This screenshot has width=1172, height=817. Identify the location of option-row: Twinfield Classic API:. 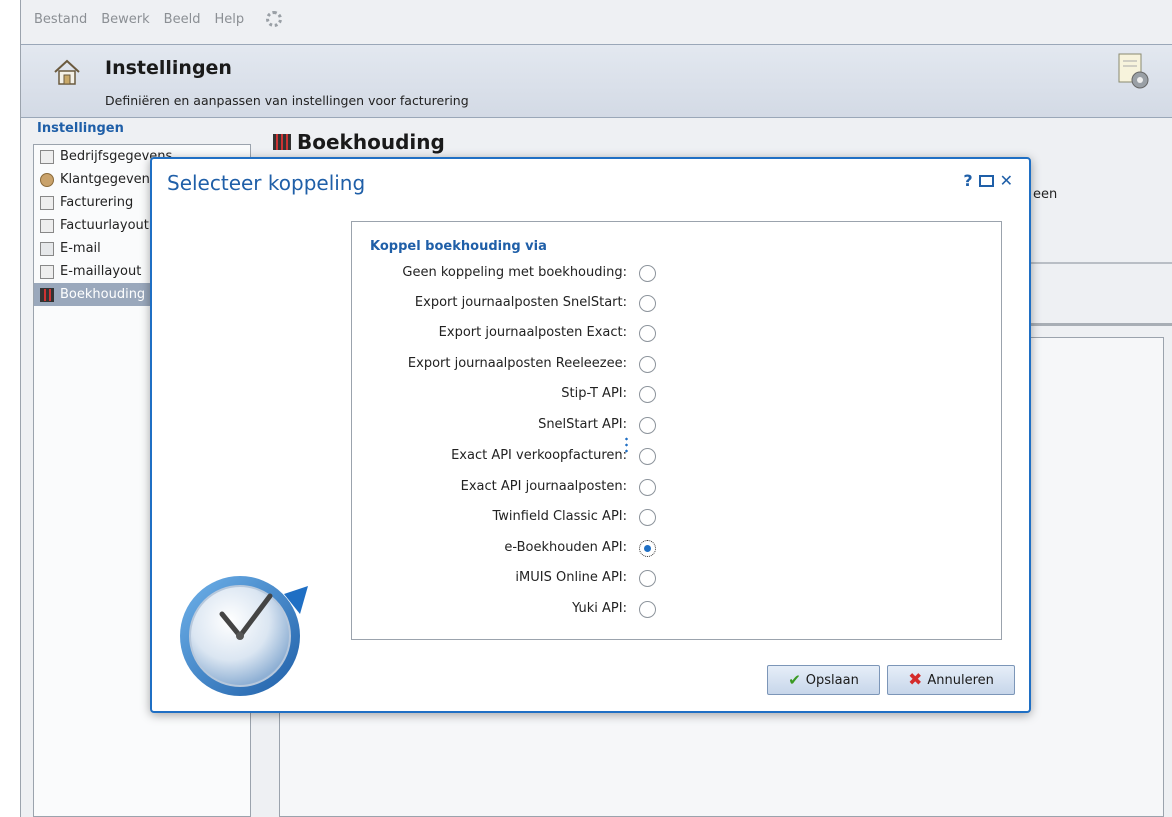
(504, 518).